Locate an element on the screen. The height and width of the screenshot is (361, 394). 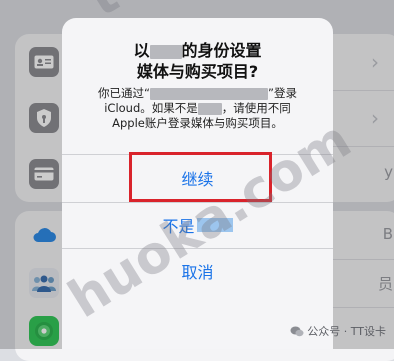
cancel-button: 取消 is located at coordinates (197, 271).